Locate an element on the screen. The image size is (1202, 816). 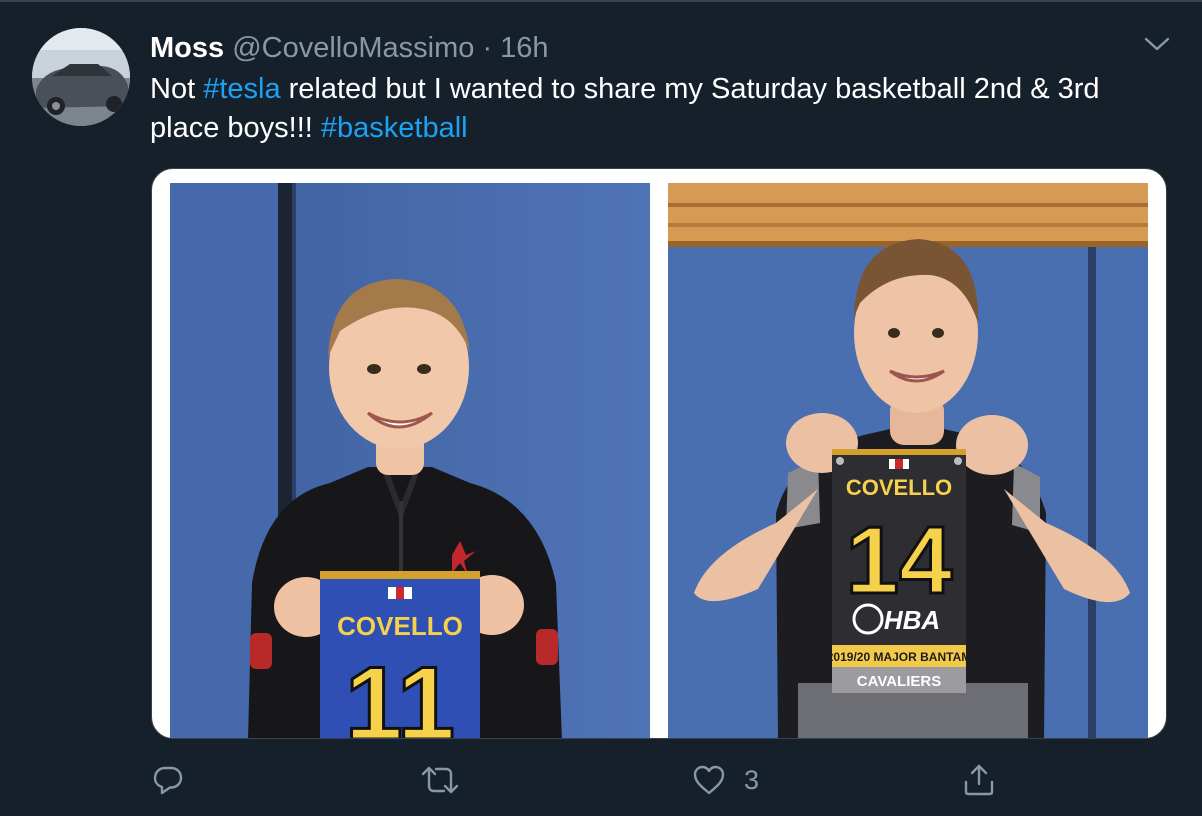
tweet-timestamp: 16h is located at coordinates (524, 48).